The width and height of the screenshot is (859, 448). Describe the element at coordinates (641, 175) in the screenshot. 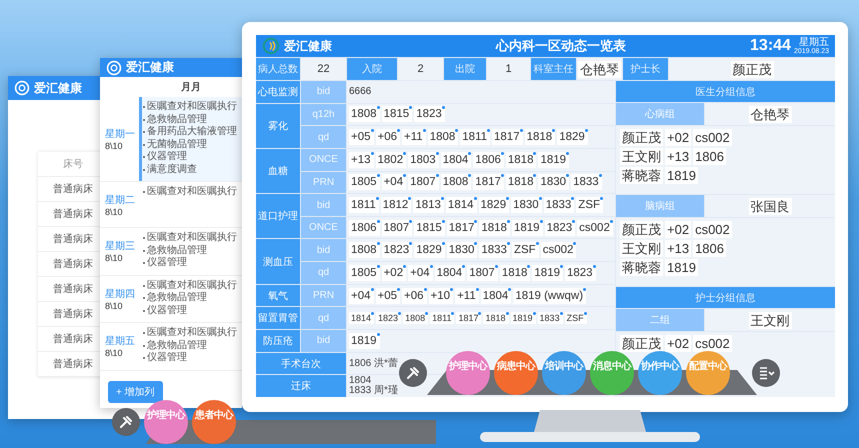

I see `member-tag: 蒋晓蓉` at that location.